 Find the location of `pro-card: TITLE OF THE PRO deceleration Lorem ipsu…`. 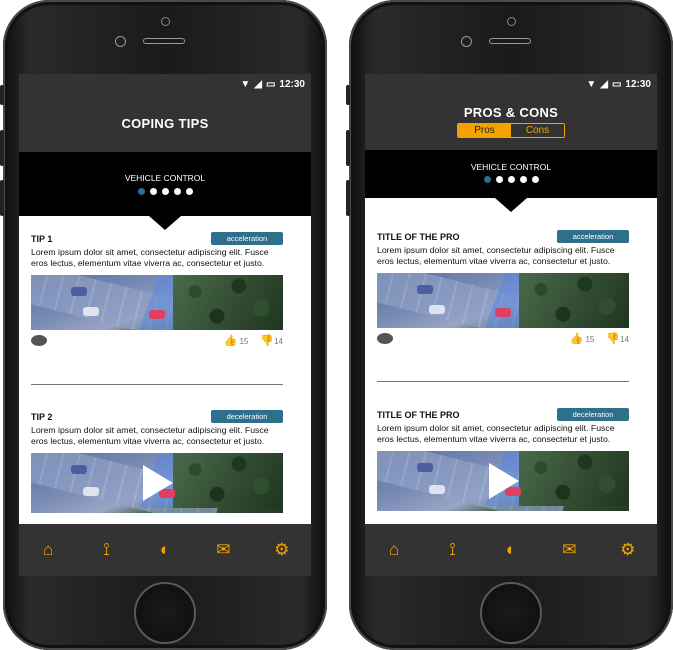

pro-card: TITLE OF THE PRO deceleration Lorem ipsu… is located at coordinates (503, 459).